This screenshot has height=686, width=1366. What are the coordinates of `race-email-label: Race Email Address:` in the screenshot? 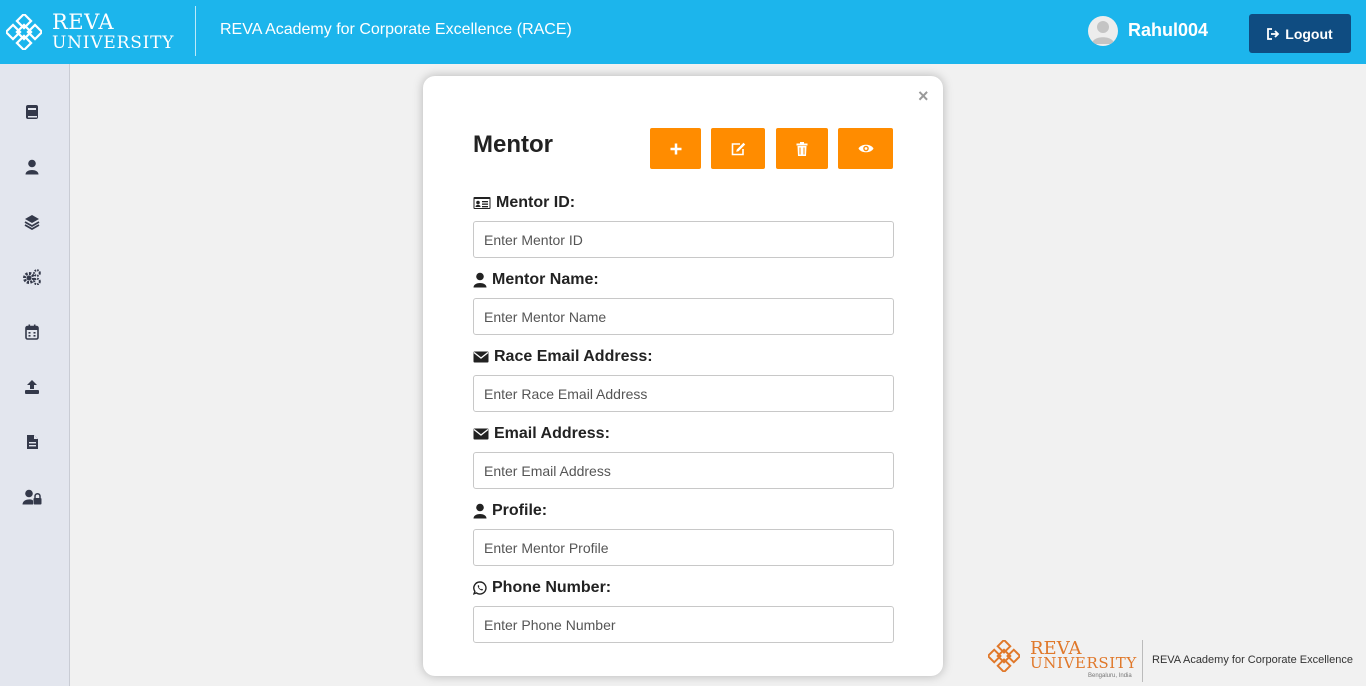 It's located at (563, 357).